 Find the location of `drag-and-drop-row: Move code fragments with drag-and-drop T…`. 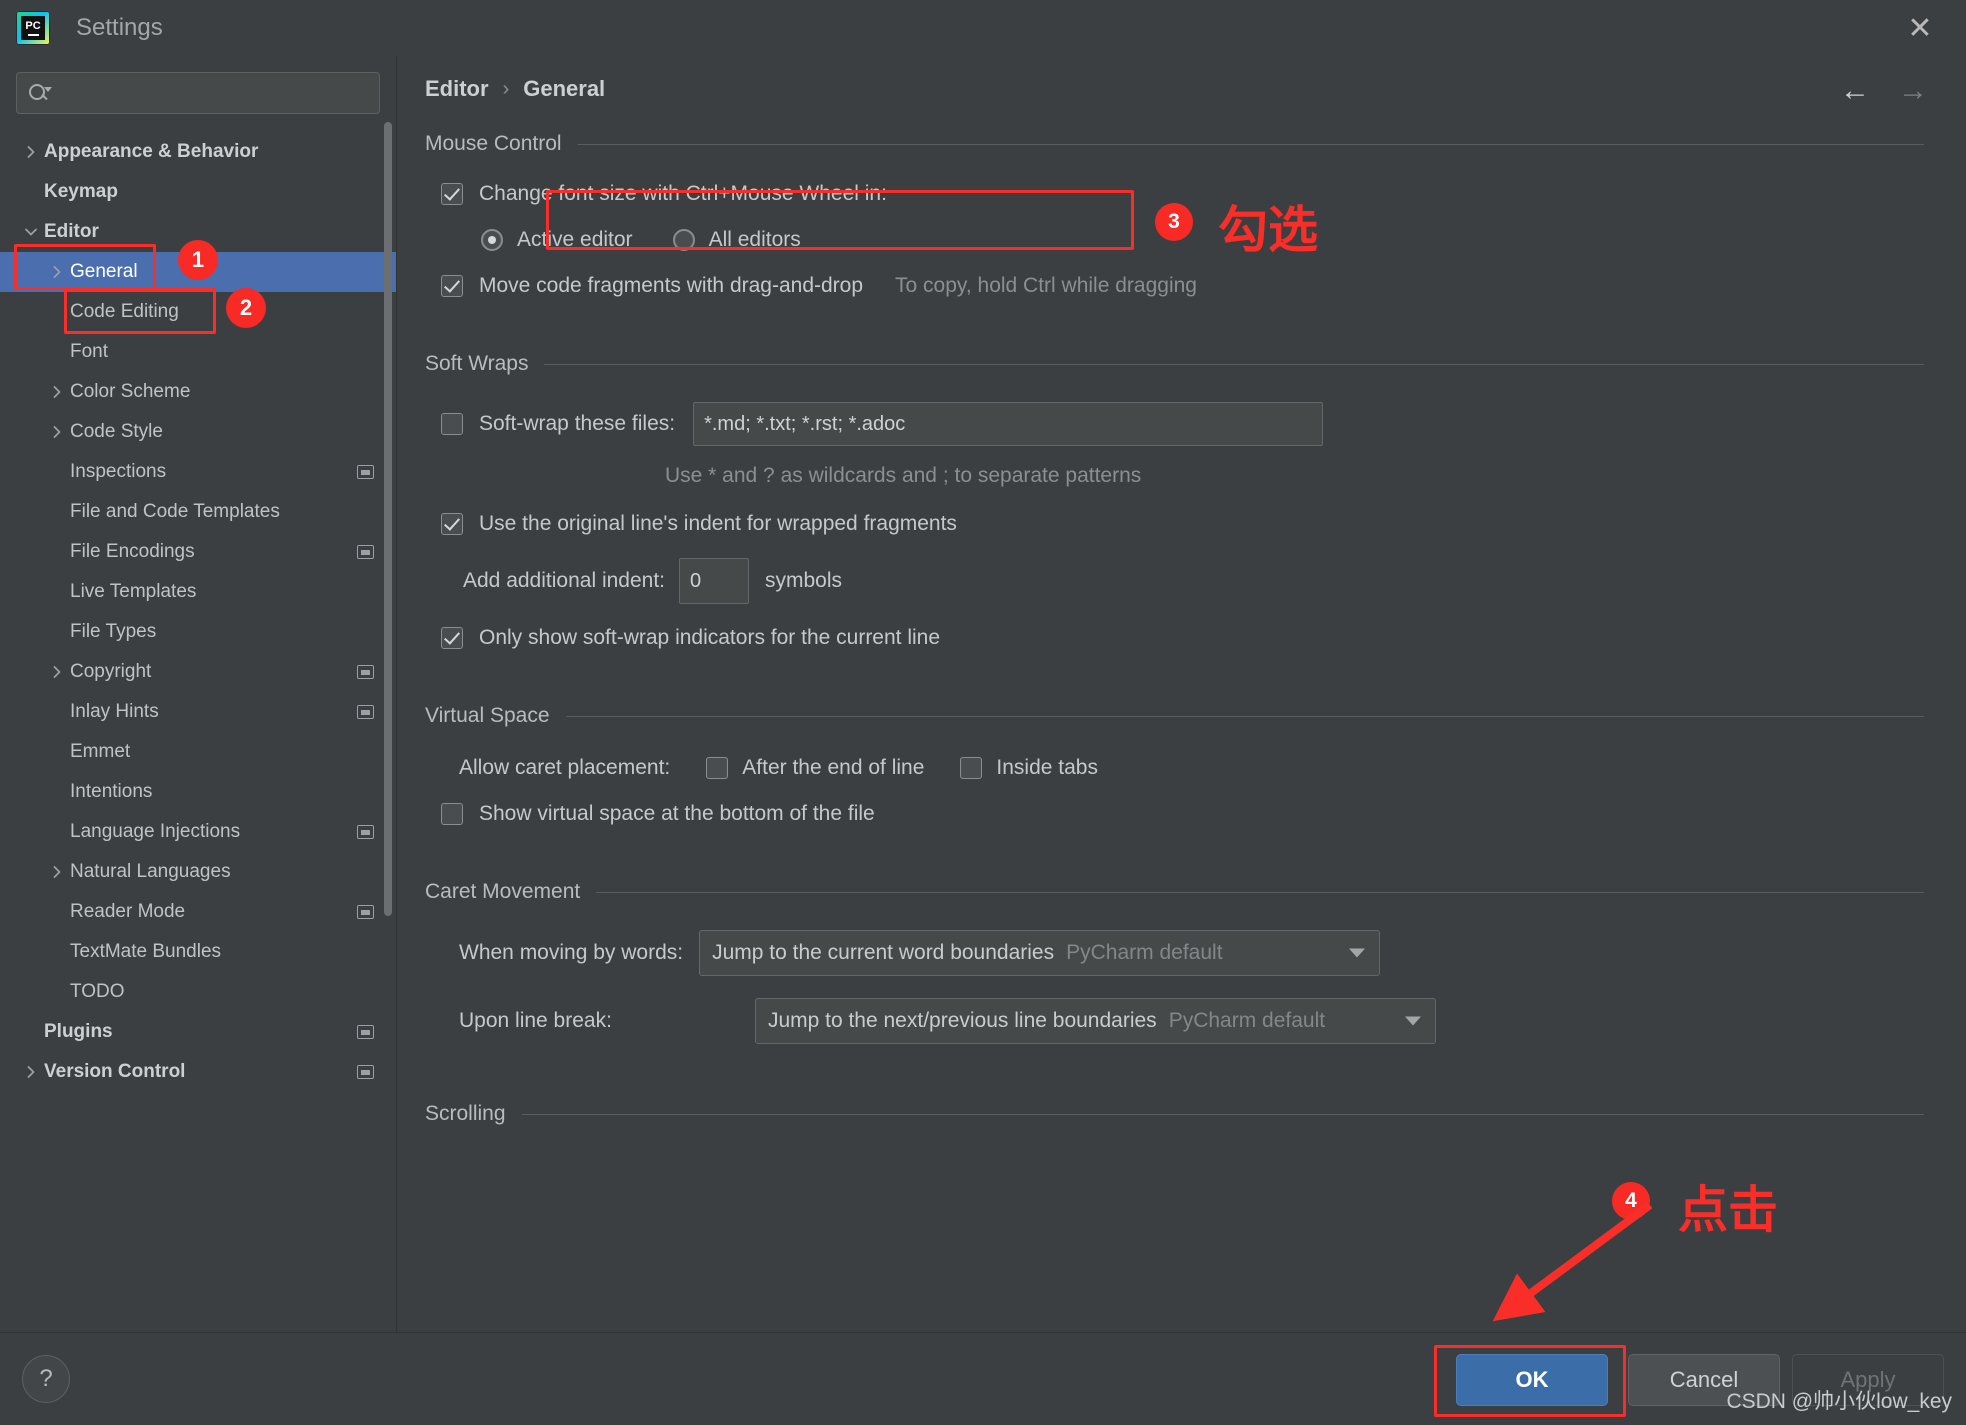

drag-and-drop-row: Move code fragments with drag-and-drop T… is located at coordinates (1196, 286).